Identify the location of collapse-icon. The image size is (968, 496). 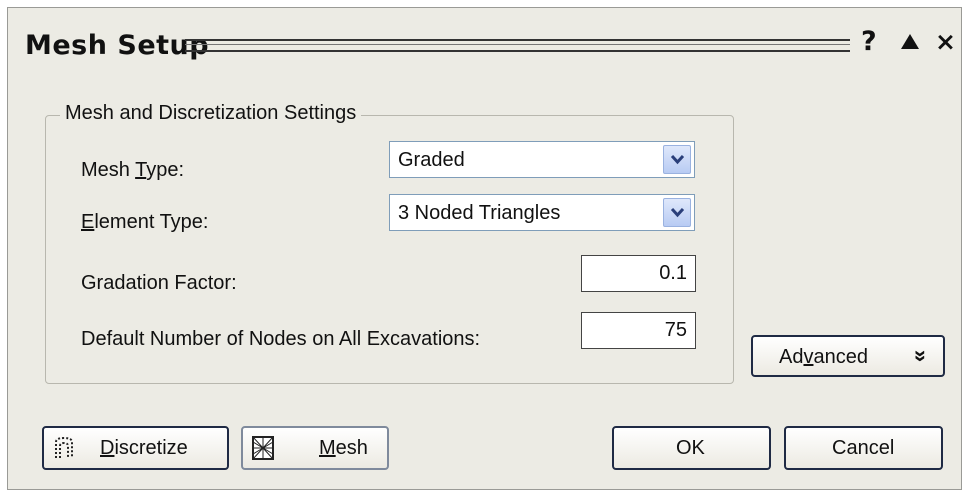
(910, 41).